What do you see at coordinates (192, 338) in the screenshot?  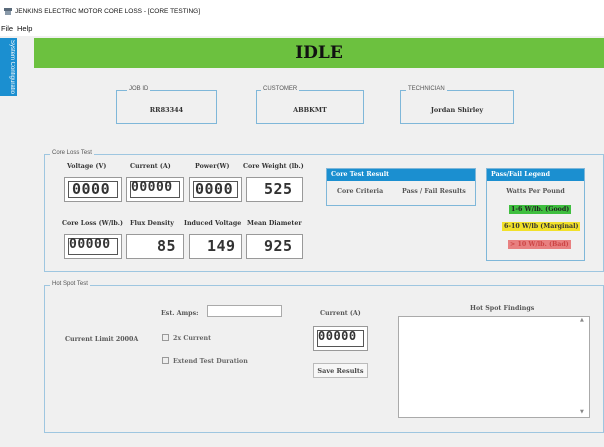 I see `double-current-label: 2x Current` at bounding box center [192, 338].